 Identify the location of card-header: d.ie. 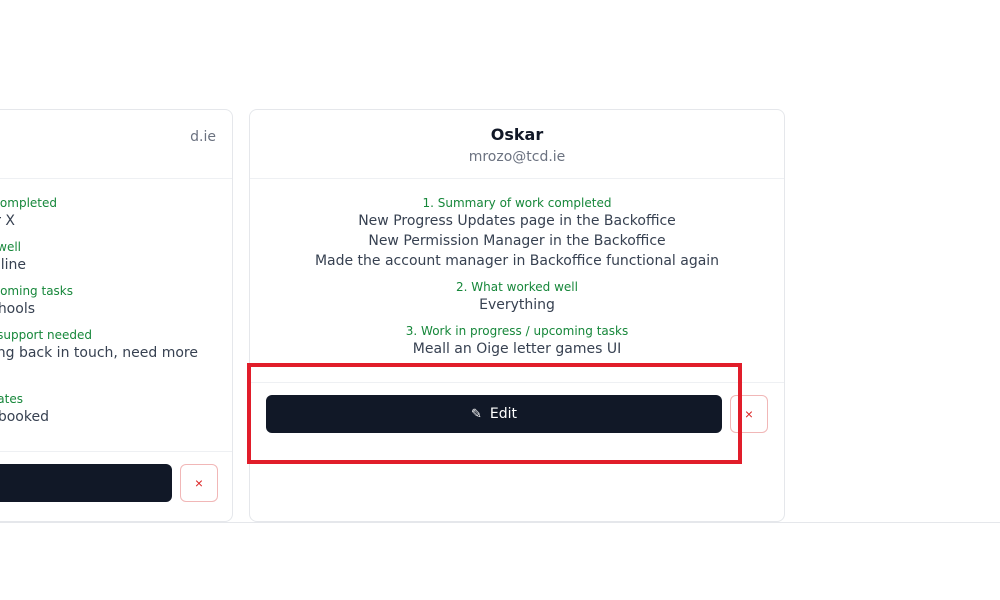
(116, 144).